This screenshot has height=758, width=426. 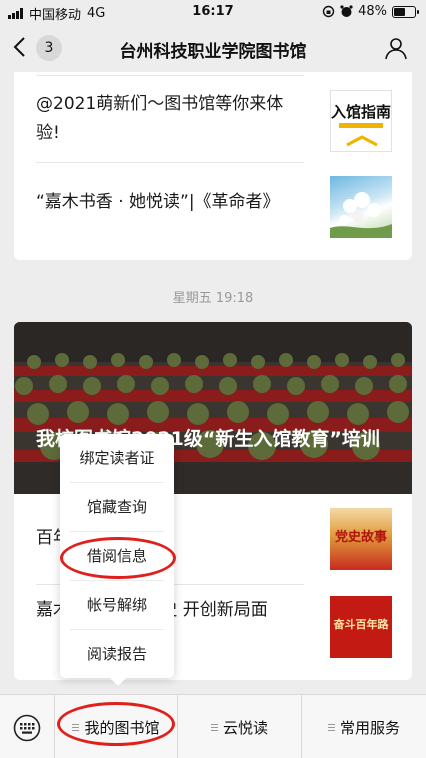 What do you see at coordinates (213, 52) in the screenshot?
I see `page-title: 台州科技职业学院图书馆` at bounding box center [213, 52].